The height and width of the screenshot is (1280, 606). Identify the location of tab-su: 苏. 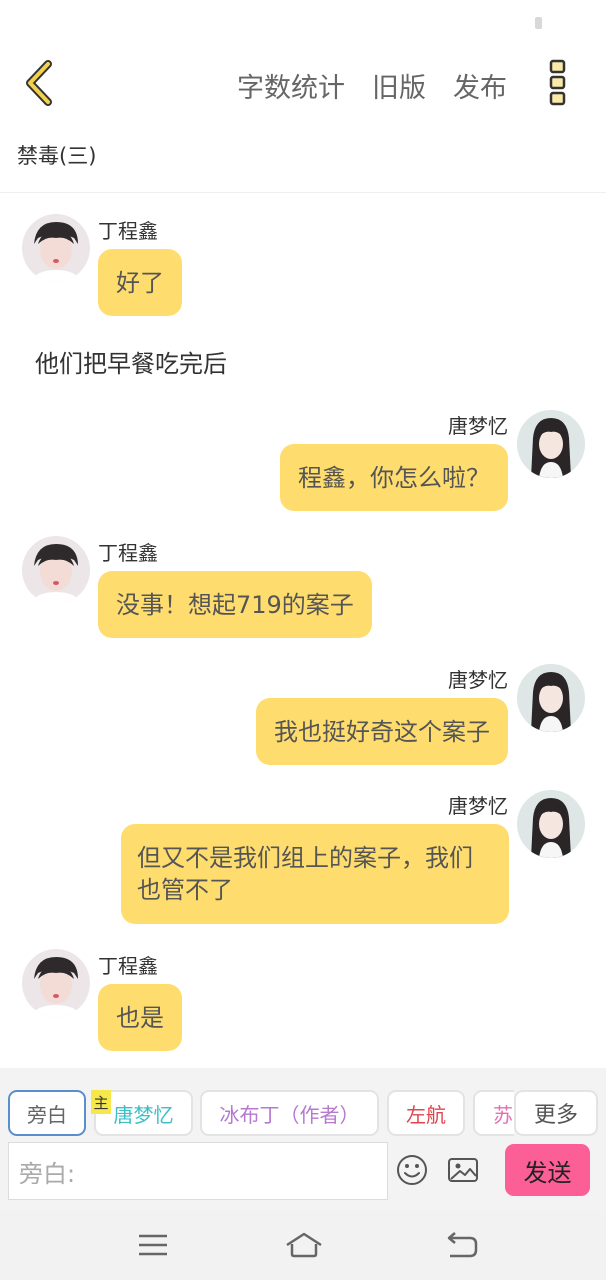
(493, 1113).